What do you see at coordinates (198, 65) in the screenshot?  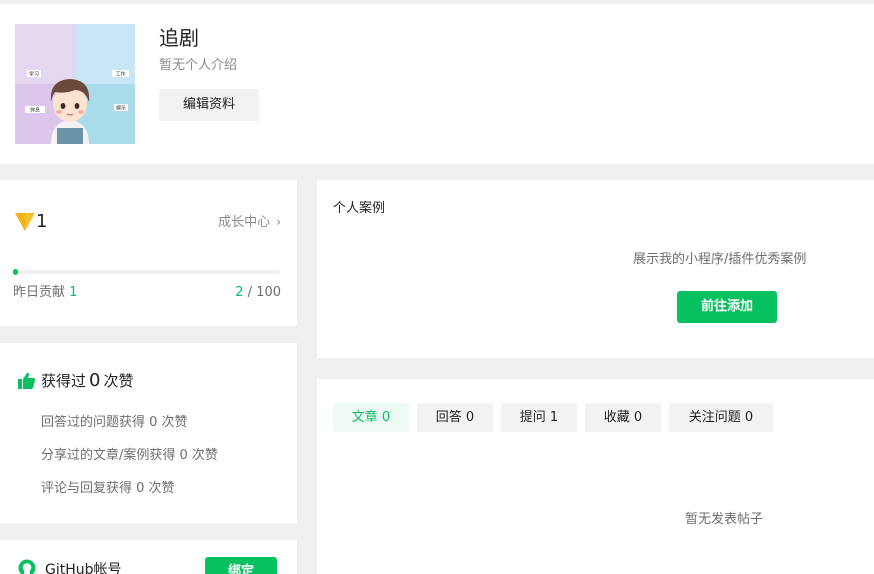 I see `profile-bio: 暂无个人介绍` at bounding box center [198, 65].